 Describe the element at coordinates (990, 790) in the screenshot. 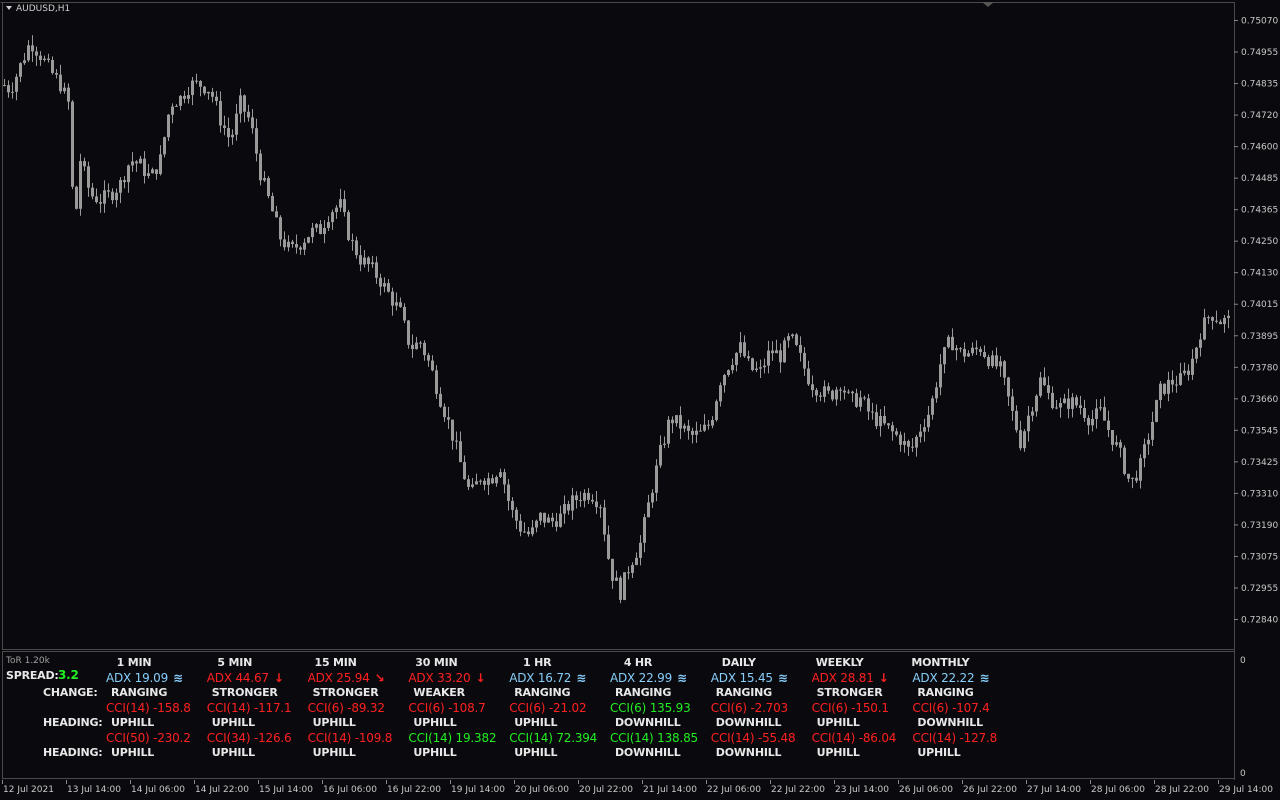

I see `time-tick-label: 26 Jul 22:00` at that location.